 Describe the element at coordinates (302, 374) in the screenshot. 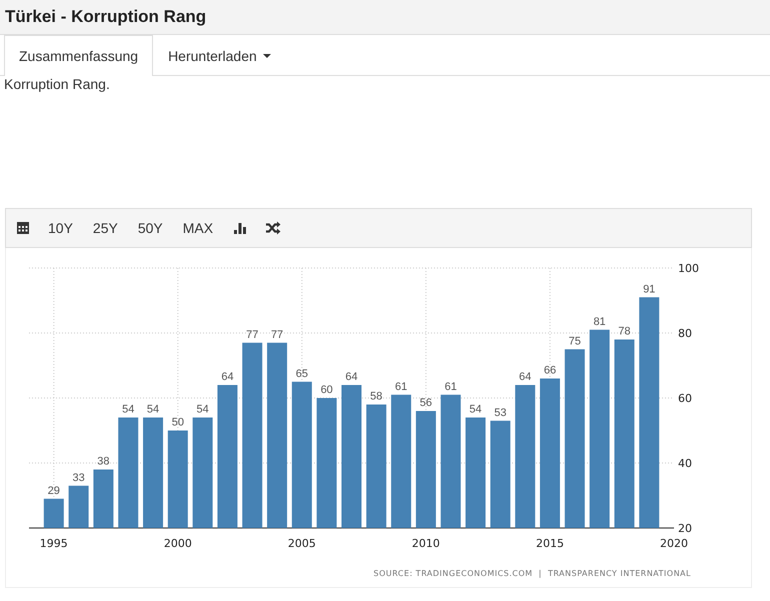

I see `data-label: 65` at that location.